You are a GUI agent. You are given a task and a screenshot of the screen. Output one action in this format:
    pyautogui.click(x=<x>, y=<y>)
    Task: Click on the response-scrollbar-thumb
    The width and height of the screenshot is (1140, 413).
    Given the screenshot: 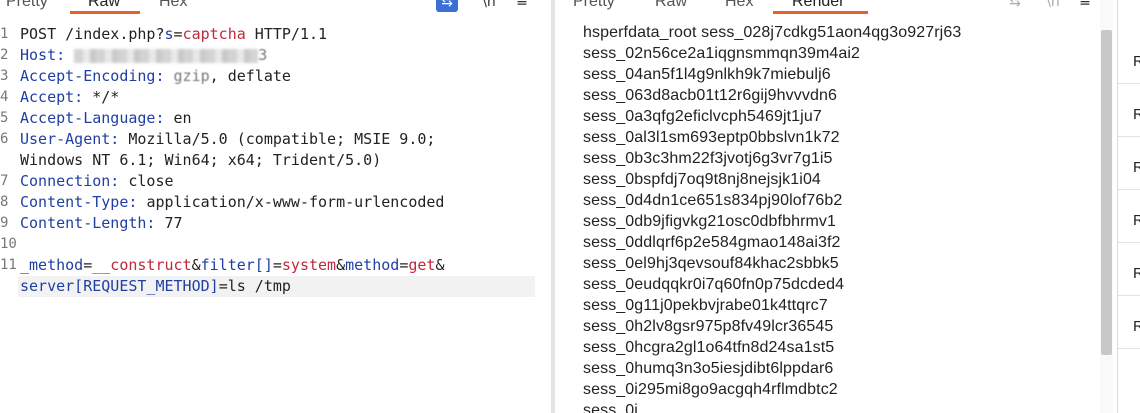 What is the action you would take?
    pyautogui.click(x=1106, y=192)
    